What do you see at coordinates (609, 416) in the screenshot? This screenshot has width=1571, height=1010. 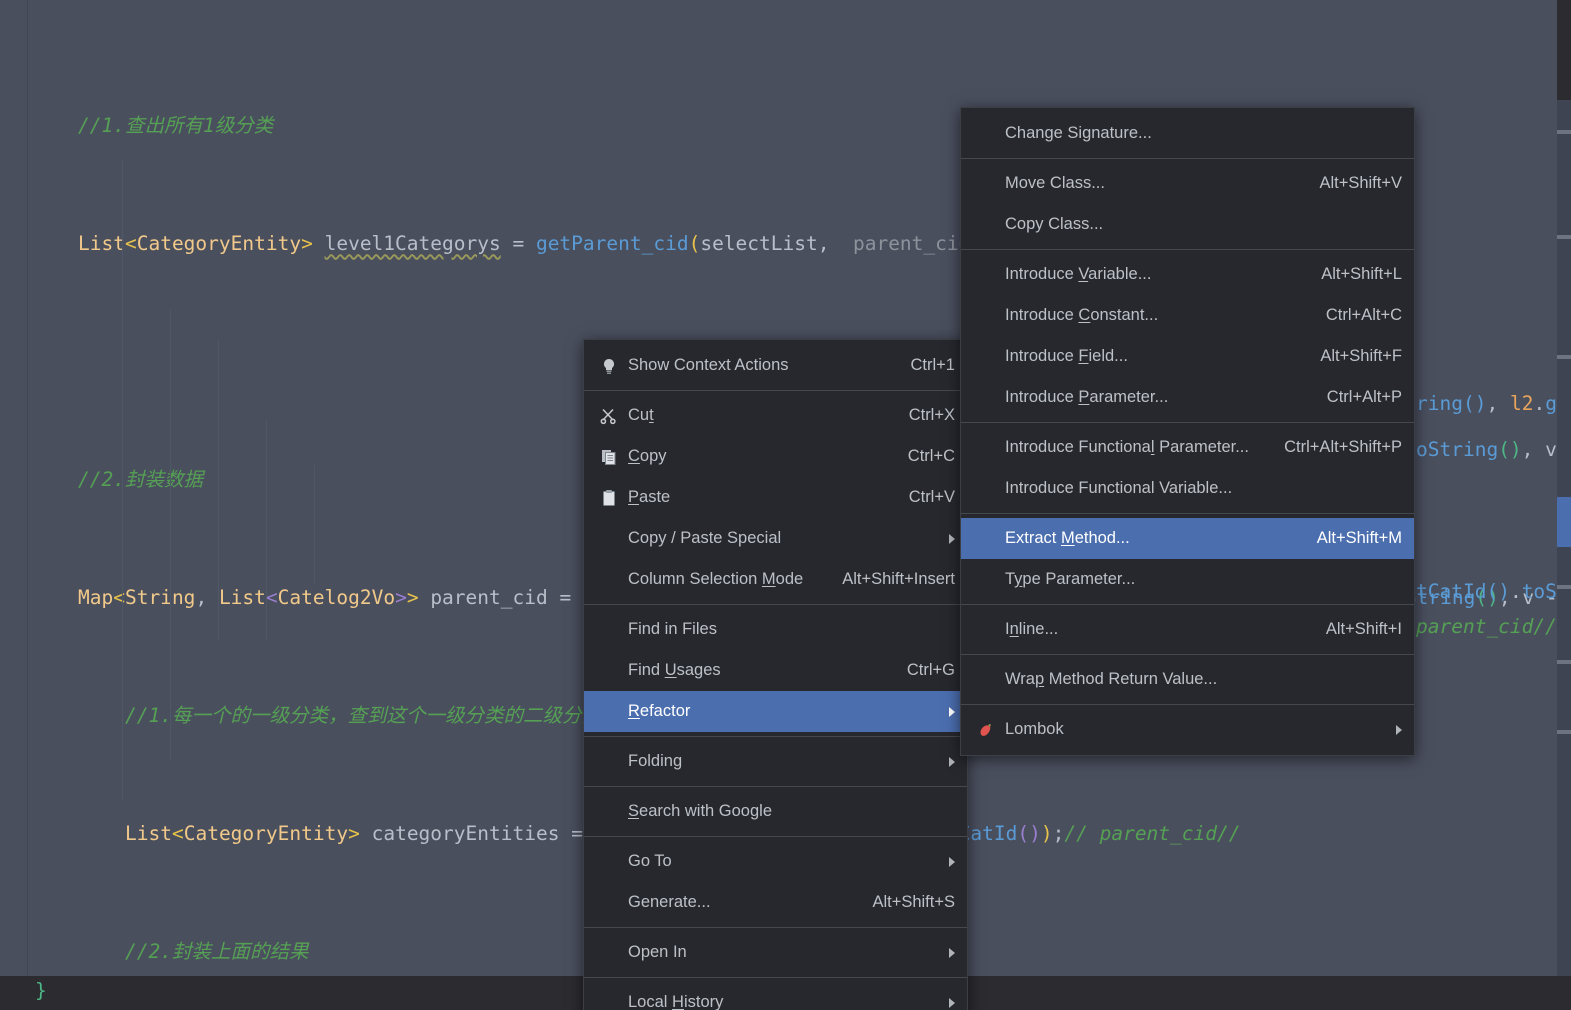 I see `scissors-icon` at bounding box center [609, 416].